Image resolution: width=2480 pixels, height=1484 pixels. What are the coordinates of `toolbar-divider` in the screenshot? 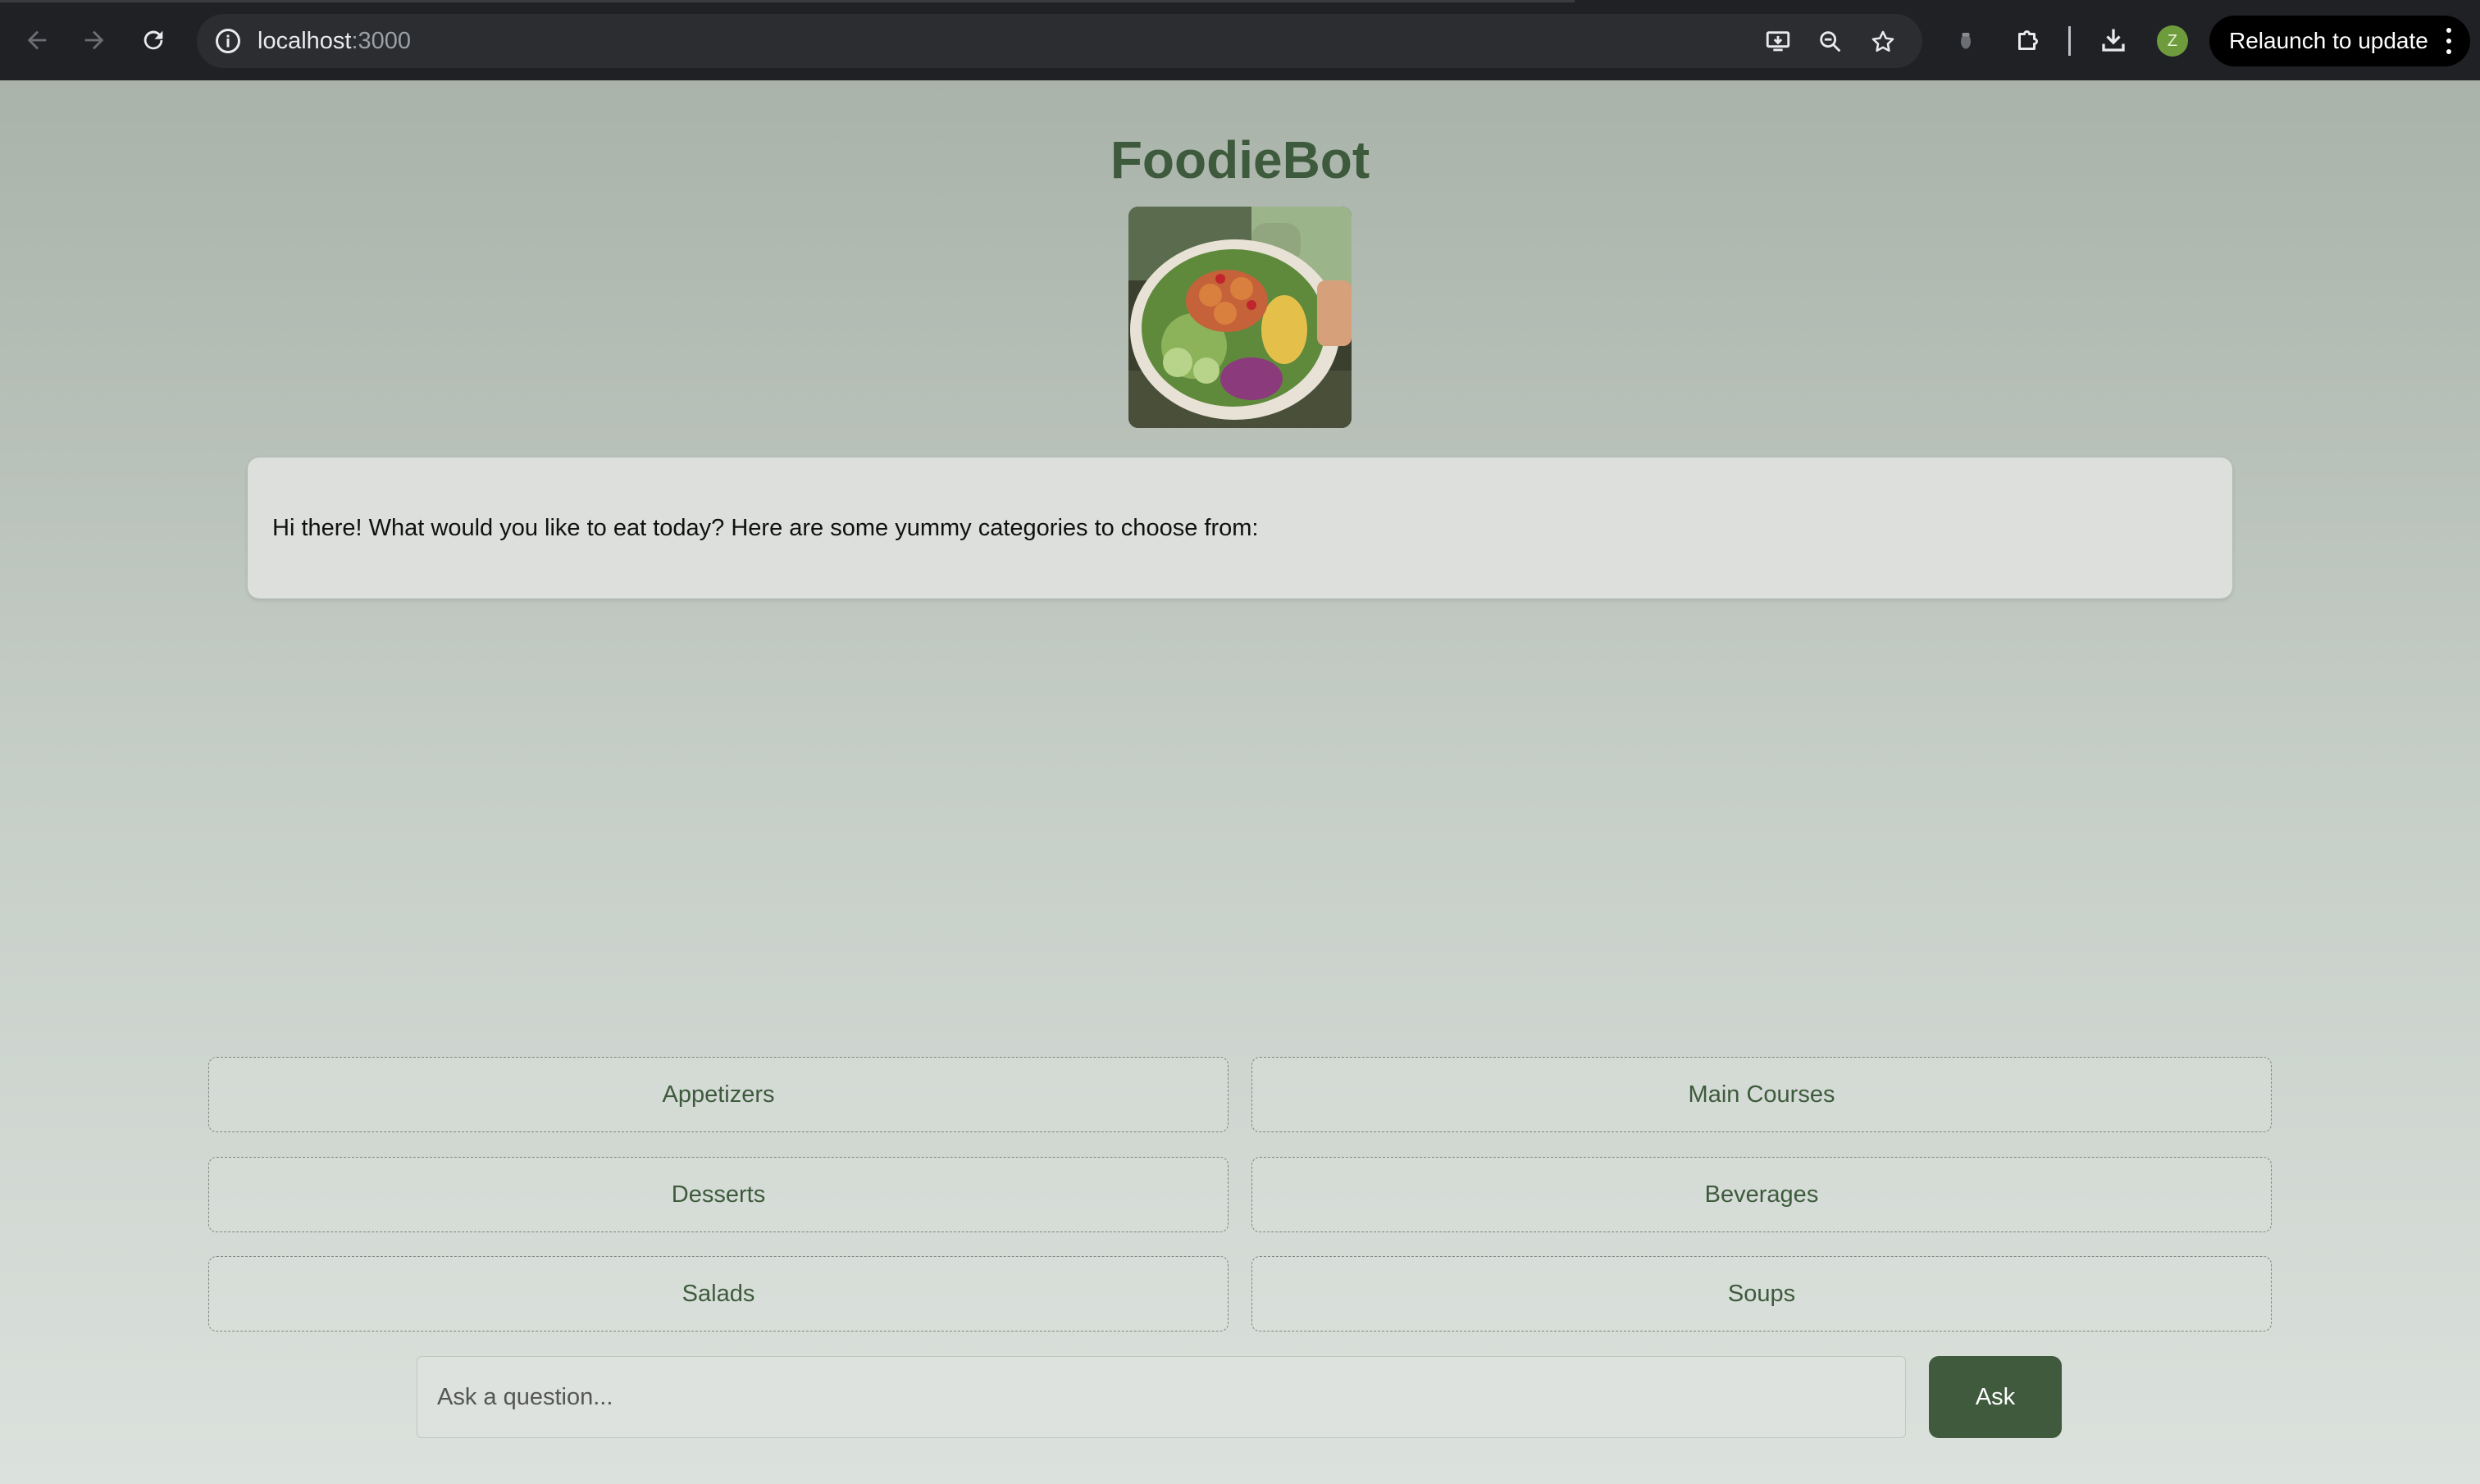 It's located at (2069, 41).